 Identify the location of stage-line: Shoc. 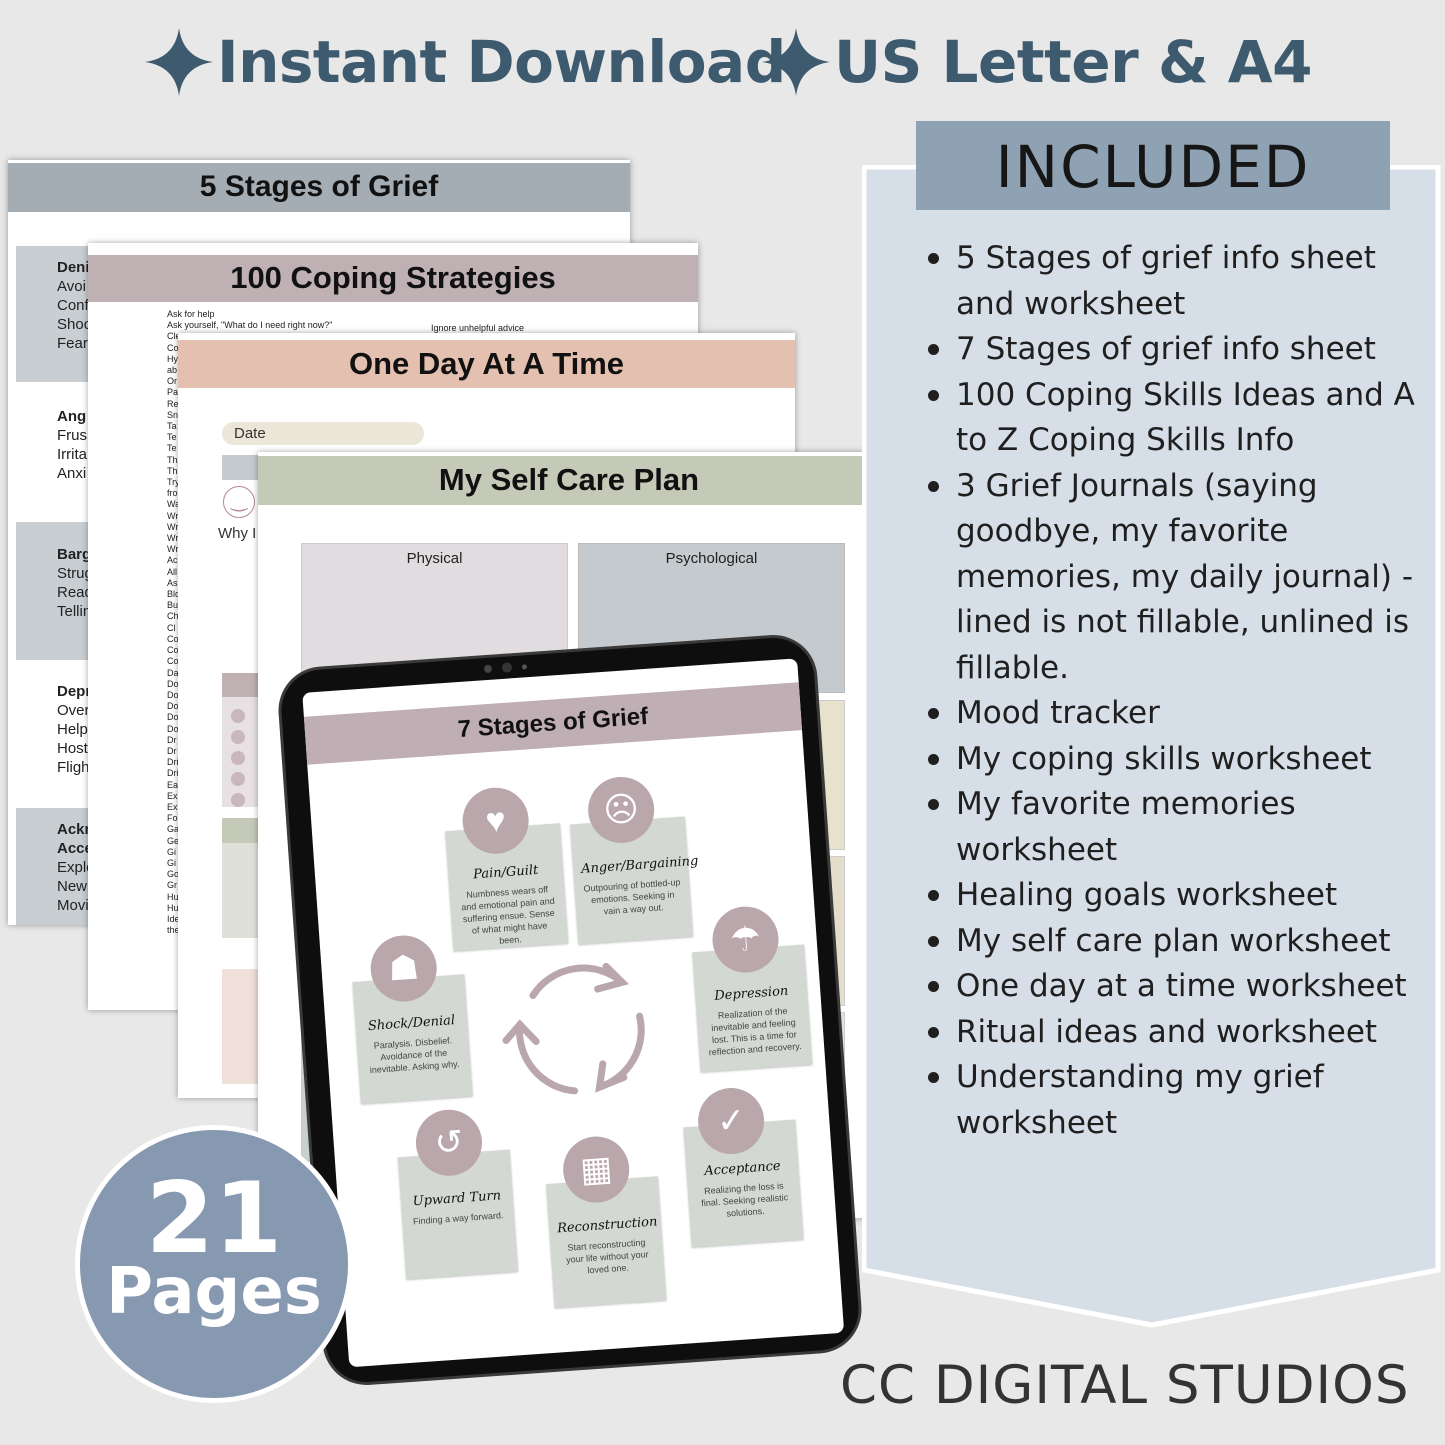
(74, 324).